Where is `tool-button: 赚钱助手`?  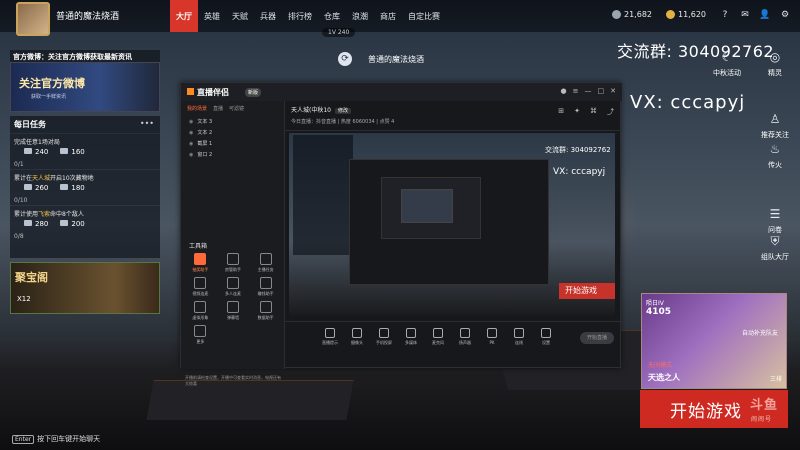
tool-button: 赚钱助手 is located at coordinates (265, 287).